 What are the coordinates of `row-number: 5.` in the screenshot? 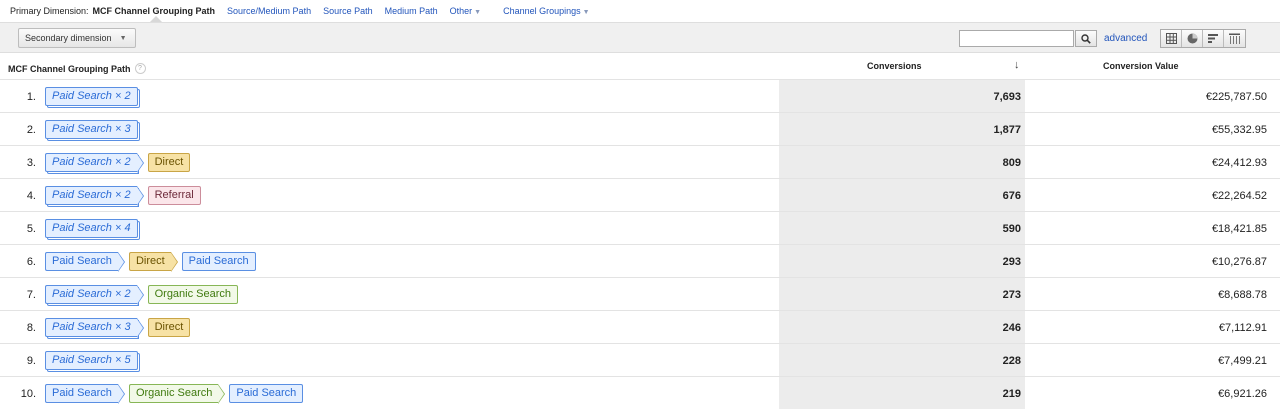 It's located at (31, 229).